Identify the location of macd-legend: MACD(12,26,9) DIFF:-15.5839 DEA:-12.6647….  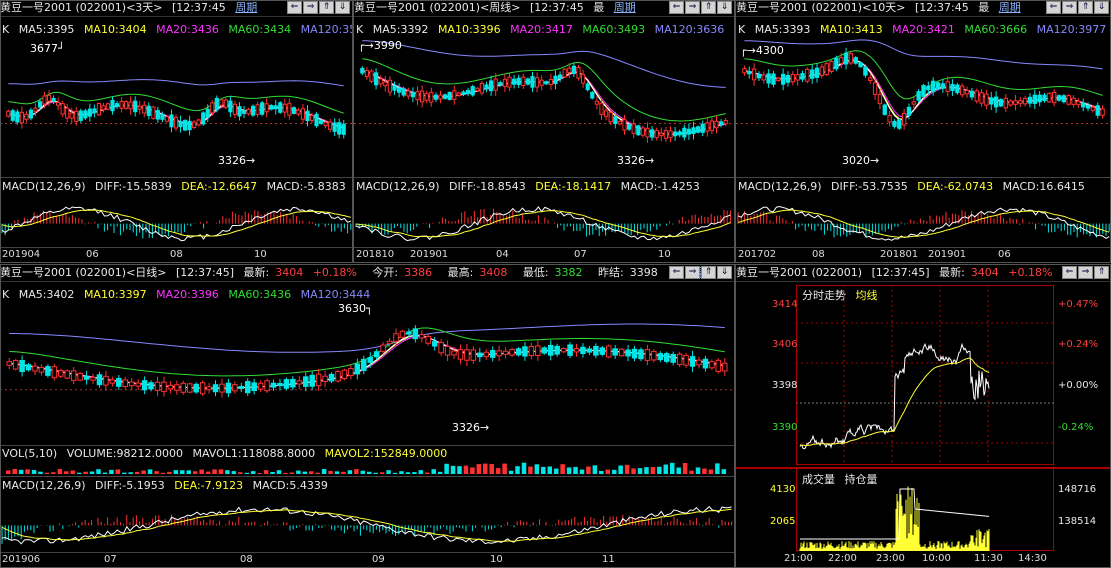
(177, 186).